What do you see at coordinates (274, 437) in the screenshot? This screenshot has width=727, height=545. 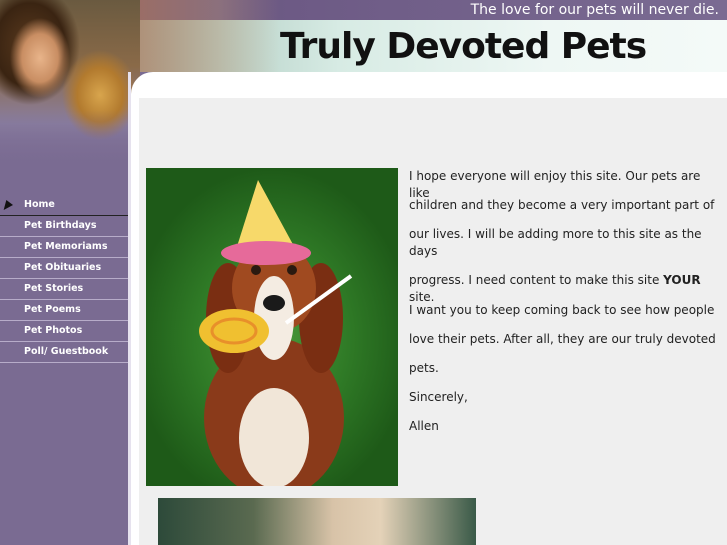 I see `dog-chest` at bounding box center [274, 437].